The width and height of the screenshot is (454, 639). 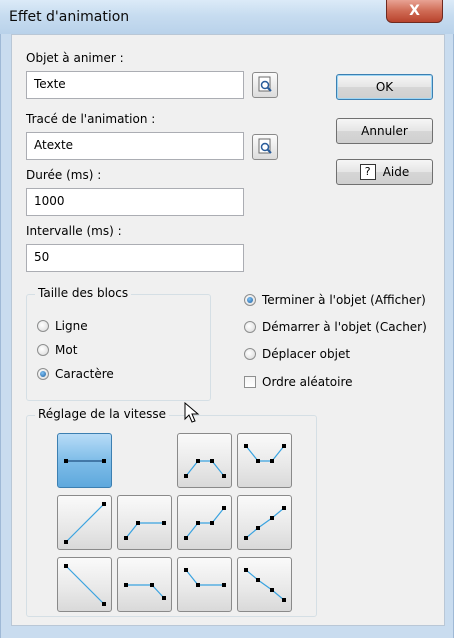 I want to click on radio-mot: Mot, so click(x=57, y=350).